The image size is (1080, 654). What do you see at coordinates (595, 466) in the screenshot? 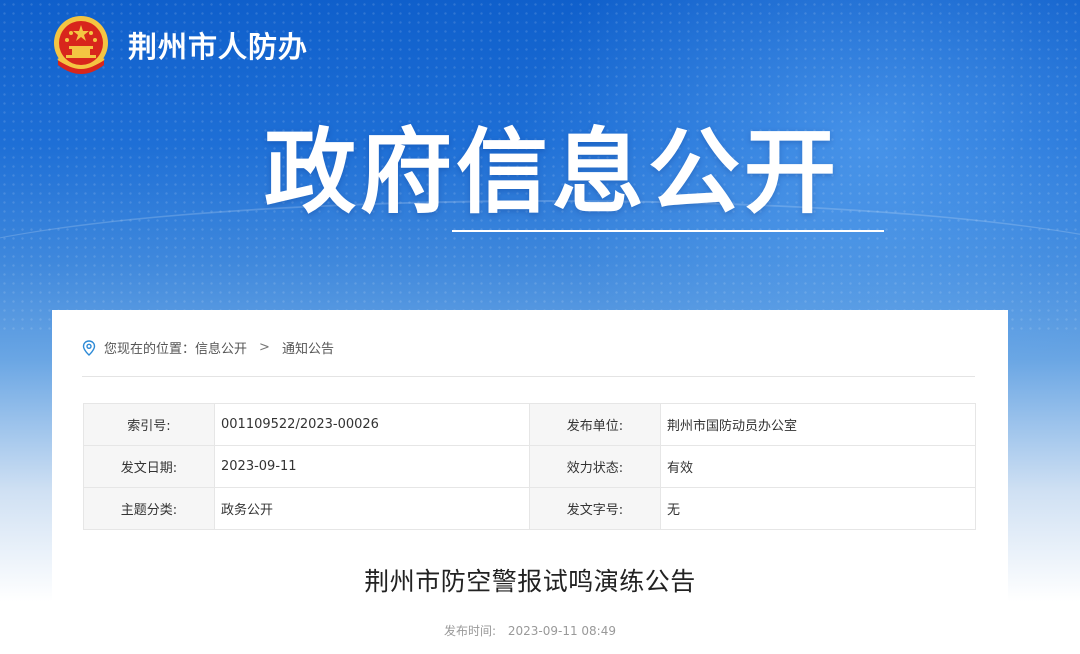
I see `meta-label-validity: 效力状态:` at bounding box center [595, 466].